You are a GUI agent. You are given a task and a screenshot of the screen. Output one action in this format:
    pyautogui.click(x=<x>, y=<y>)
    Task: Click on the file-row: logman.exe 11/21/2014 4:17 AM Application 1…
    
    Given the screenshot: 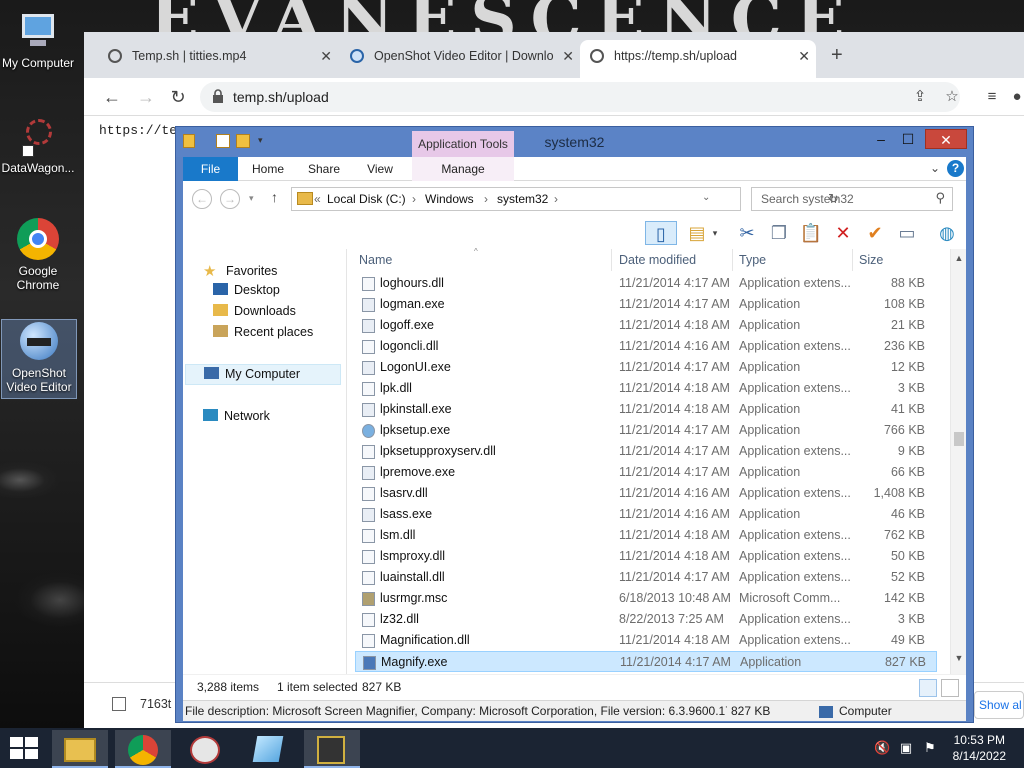 What is the action you would take?
    pyautogui.click(x=646, y=304)
    